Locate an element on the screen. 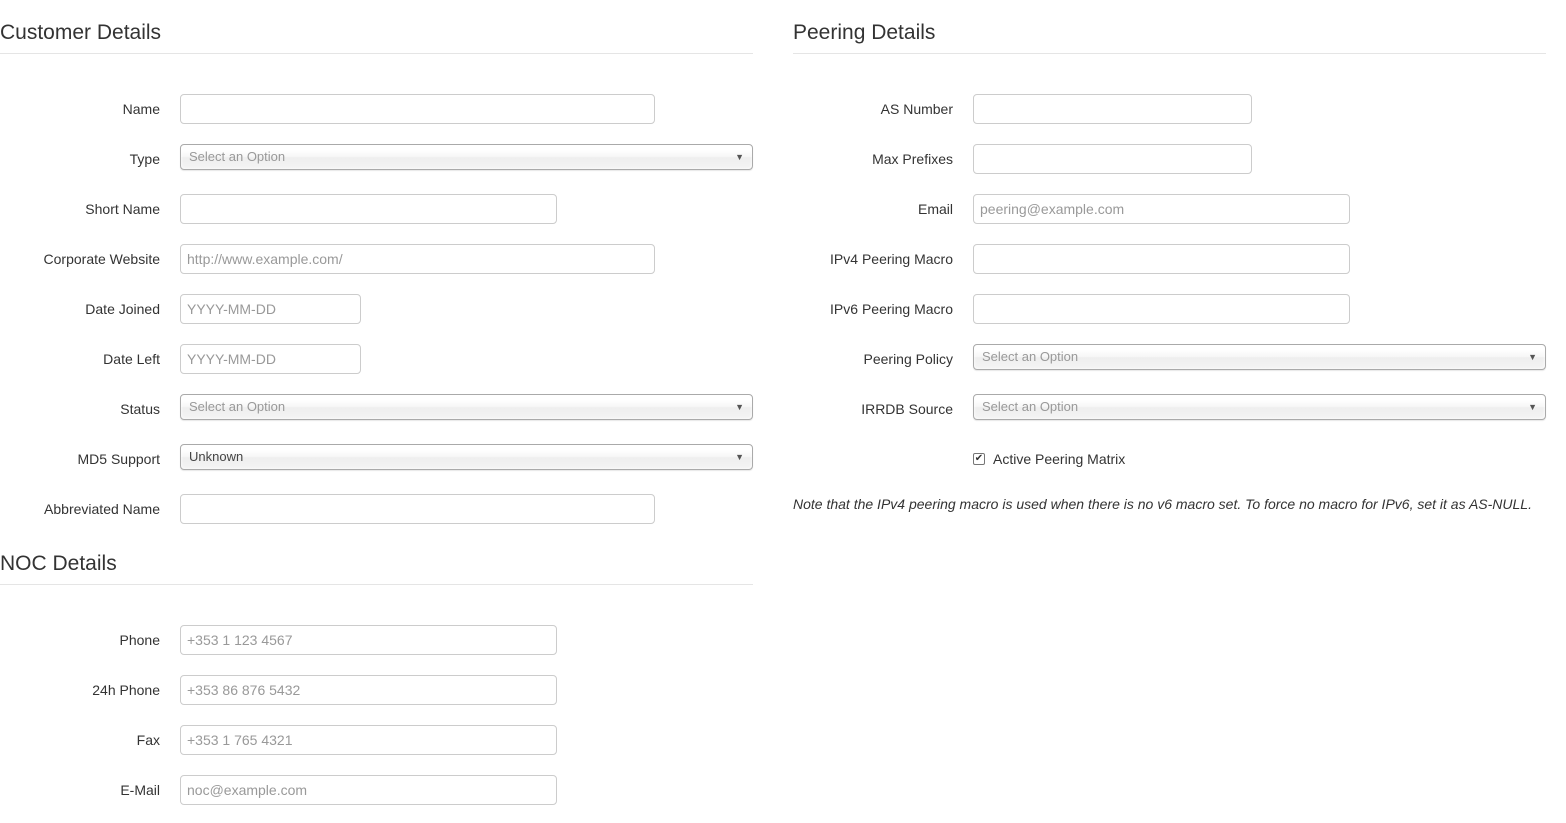 The width and height of the screenshot is (1566, 823). name-label: Name is located at coordinates (141, 109).